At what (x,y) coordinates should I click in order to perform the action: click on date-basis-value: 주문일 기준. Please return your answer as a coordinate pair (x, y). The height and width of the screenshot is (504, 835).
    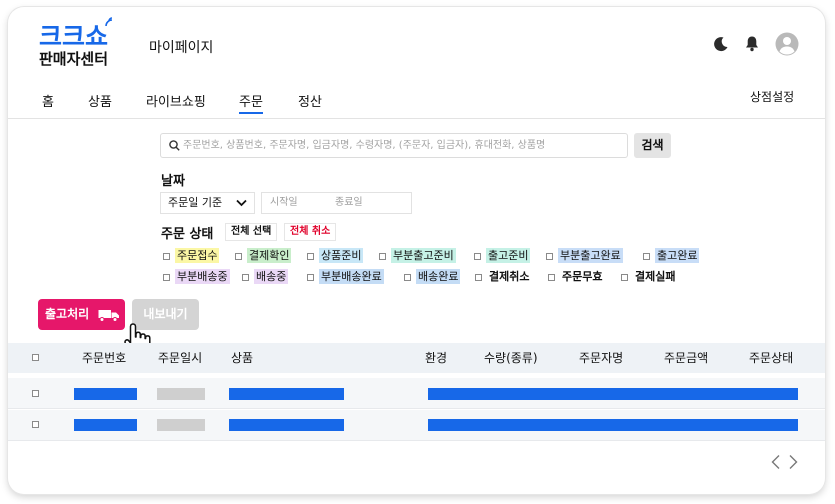
    Looking at the image, I should click on (195, 202).